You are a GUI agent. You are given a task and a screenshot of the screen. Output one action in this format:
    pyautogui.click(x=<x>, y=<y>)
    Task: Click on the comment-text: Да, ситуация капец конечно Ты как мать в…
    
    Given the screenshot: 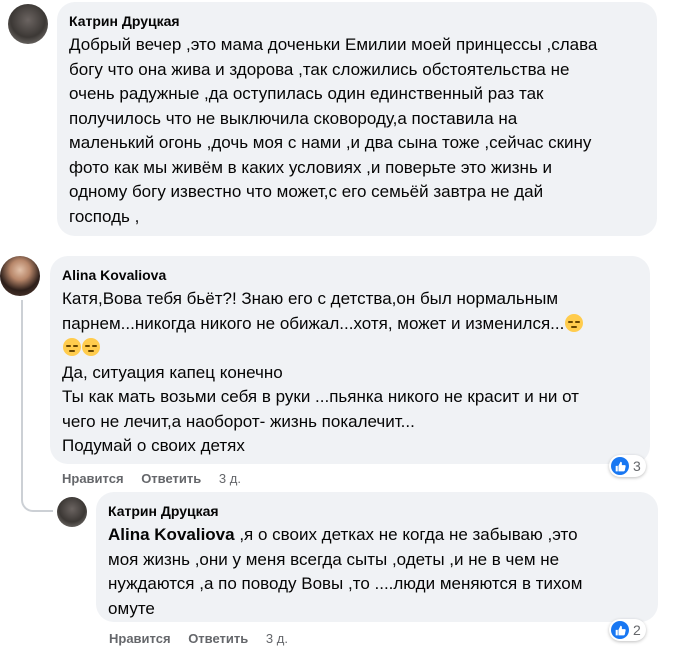 What is the action you would take?
    pyautogui.click(x=320, y=409)
    